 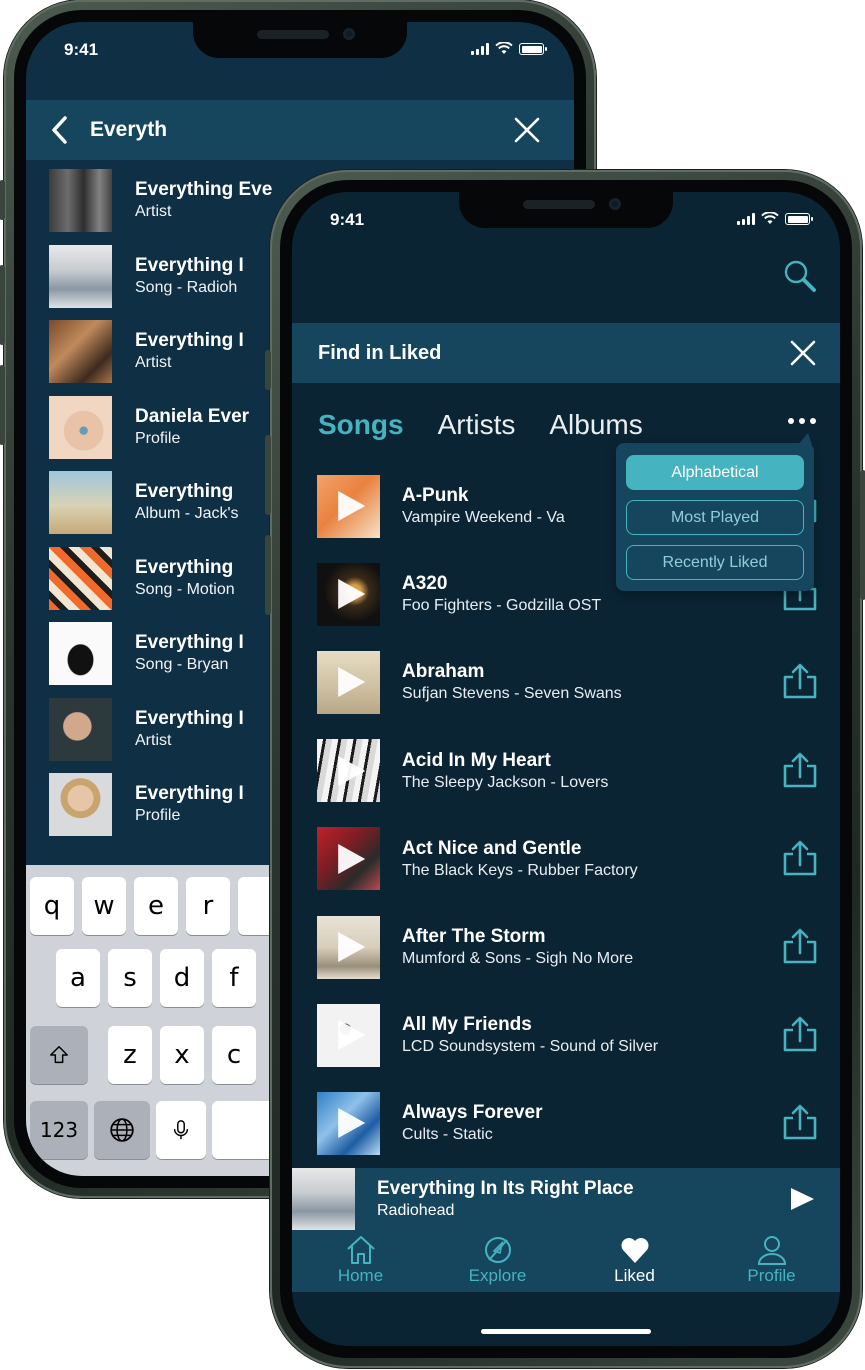 I want to click on result-title: Everything, so click(x=184, y=492).